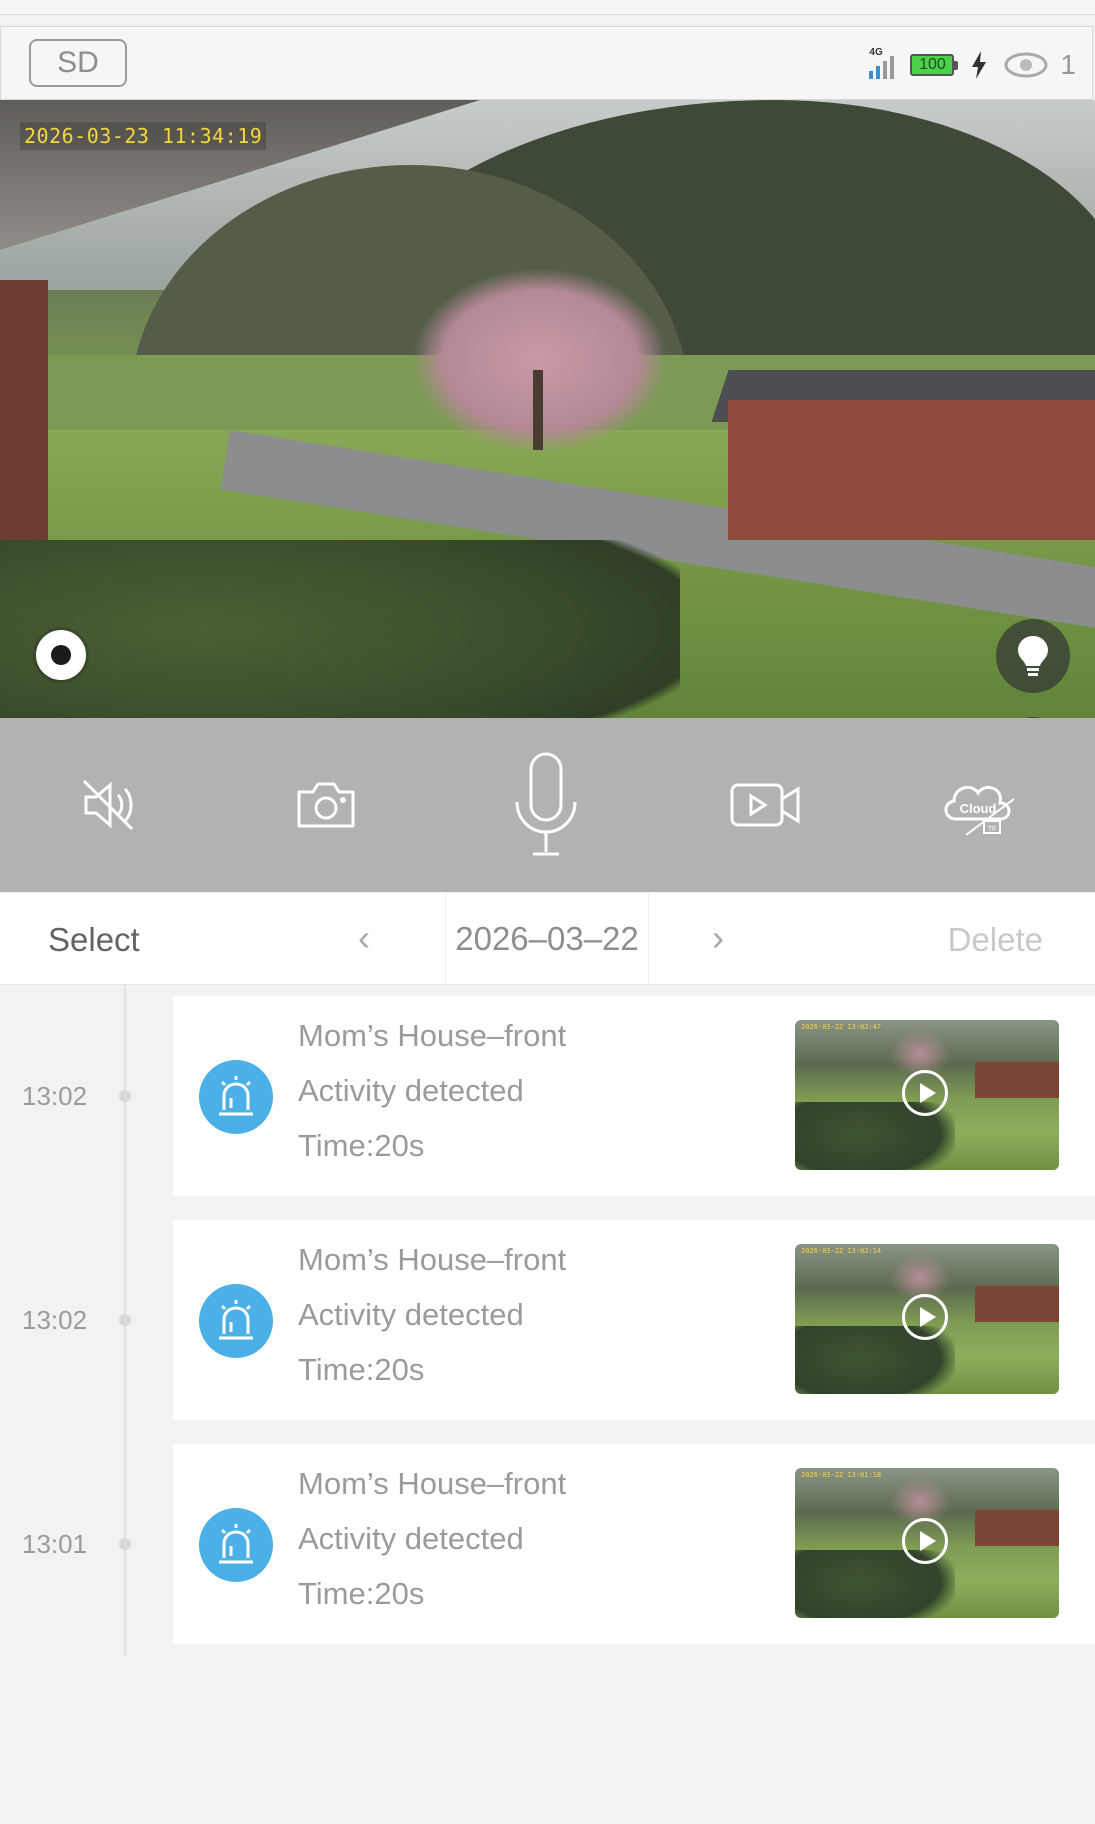  I want to click on cloud-tf-icon: Cloud TF, so click(979, 810).